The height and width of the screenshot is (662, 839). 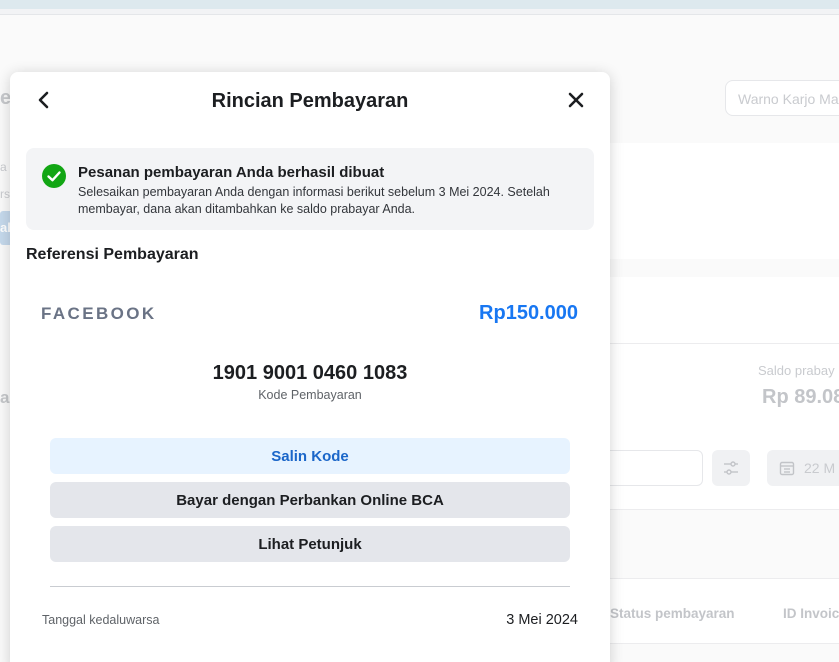 I want to click on side-text-fragment: a, so click(x=3, y=167).